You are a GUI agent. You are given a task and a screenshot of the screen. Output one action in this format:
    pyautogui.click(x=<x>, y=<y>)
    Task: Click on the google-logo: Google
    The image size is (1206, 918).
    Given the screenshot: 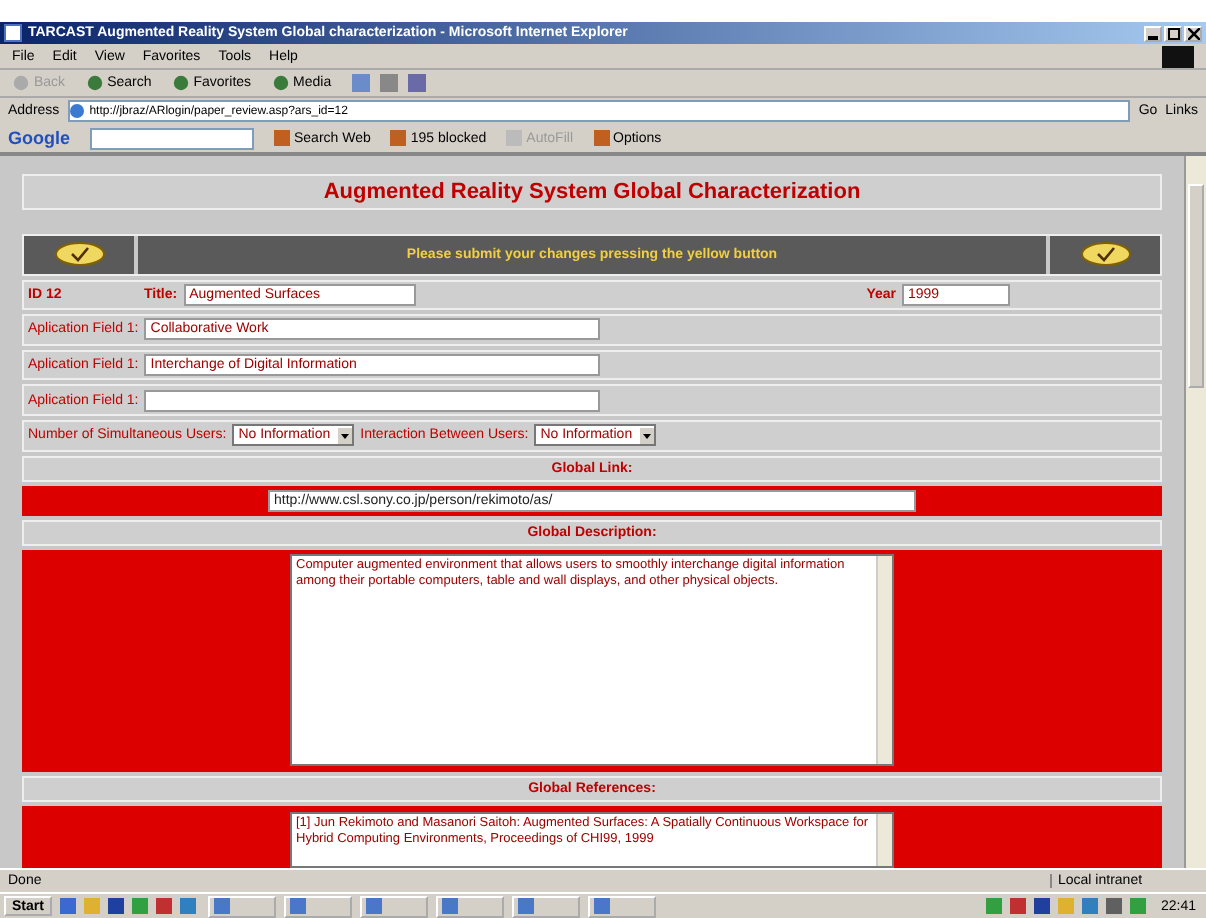 What is the action you would take?
    pyautogui.click(x=39, y=138)
    